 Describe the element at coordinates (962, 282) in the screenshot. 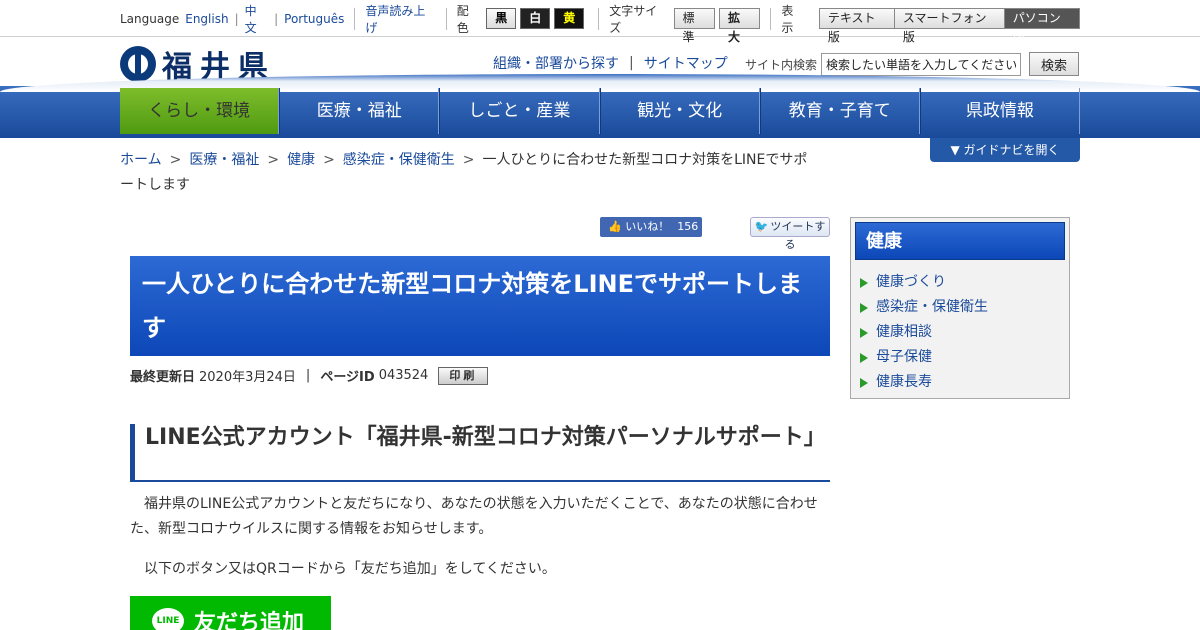

I see `sidebar-item-health-promotion: 健康づくり` at that location.